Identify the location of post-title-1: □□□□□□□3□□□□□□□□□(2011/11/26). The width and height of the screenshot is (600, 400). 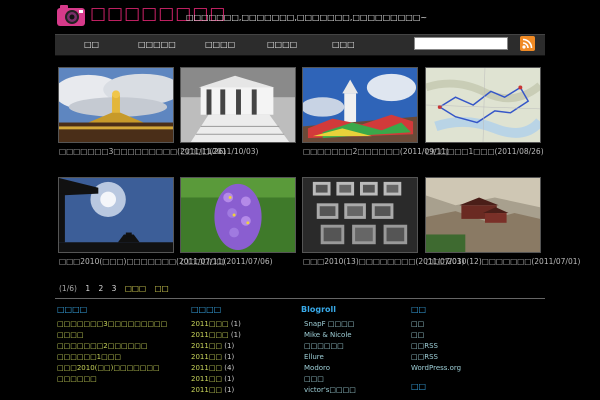
(142, 152).